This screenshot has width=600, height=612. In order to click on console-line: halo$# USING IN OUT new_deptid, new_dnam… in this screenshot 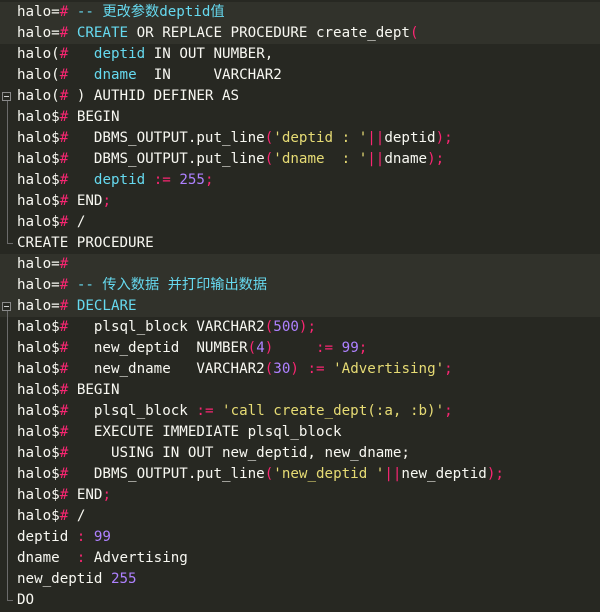, I will do `click(300, 453)`.